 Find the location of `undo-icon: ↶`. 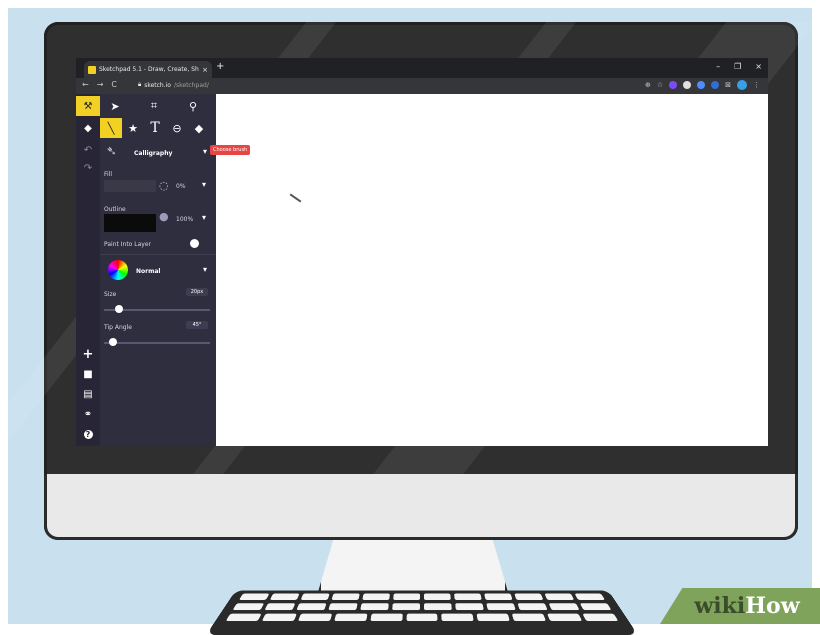

undo-icon: ↶ is located at coordinates (88, 150).